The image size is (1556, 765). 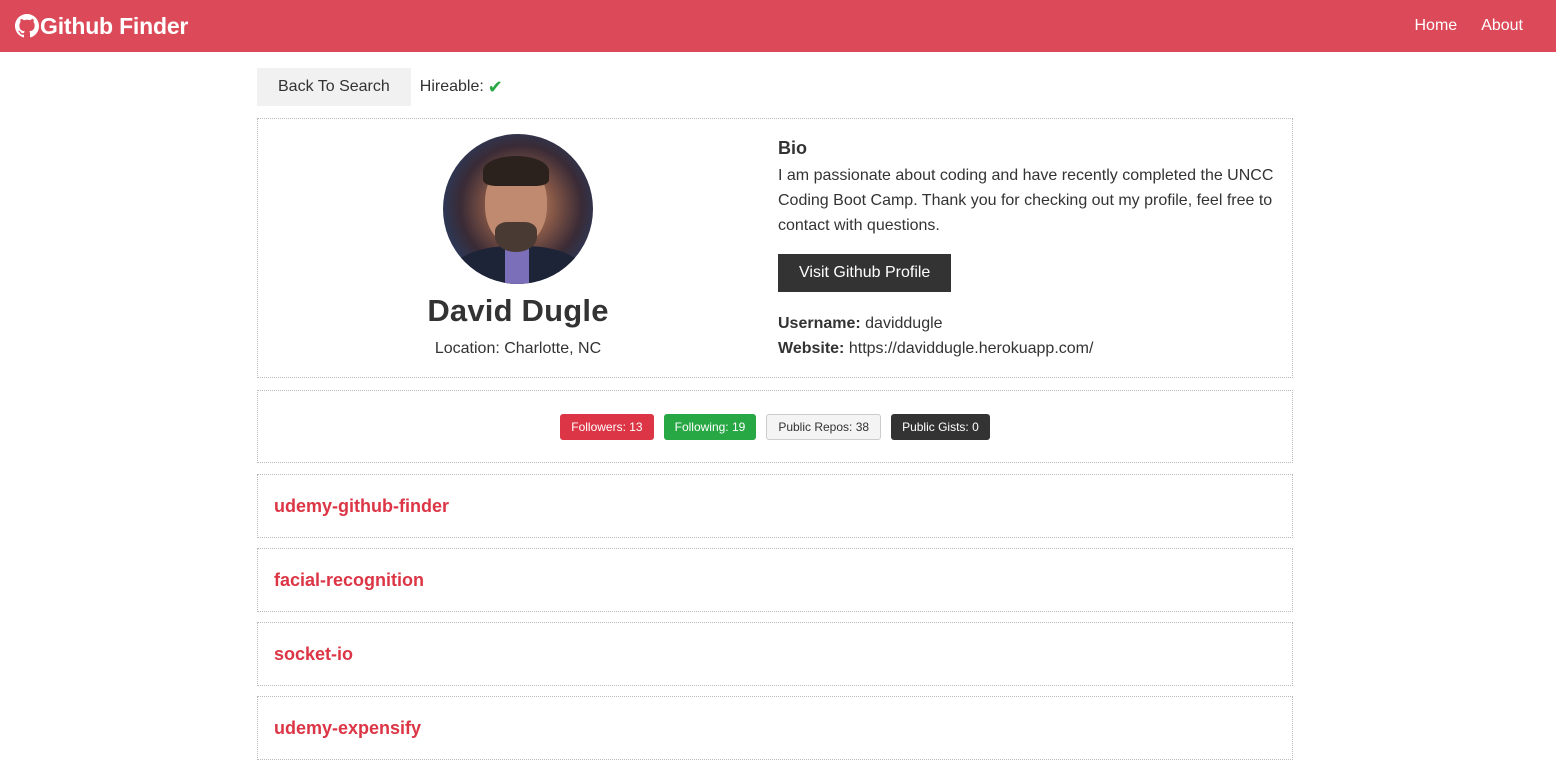 What do you see at coordinates (819, 323) in the screenshot?
I see `username-label: Username:` at bounding box center [819, 323].